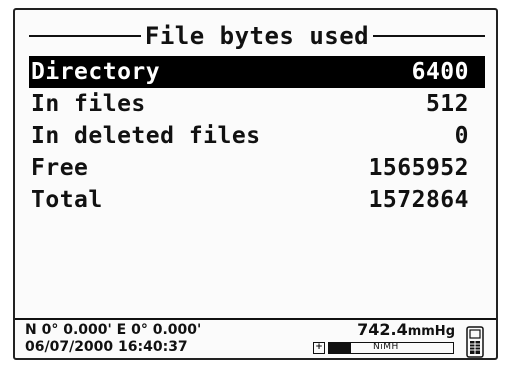 The width and height of the screenshot is (515, 376). Describe the element at coordinates (257, 104) in the screenshot. I see `list-item-in-files: In files 512` at that location.